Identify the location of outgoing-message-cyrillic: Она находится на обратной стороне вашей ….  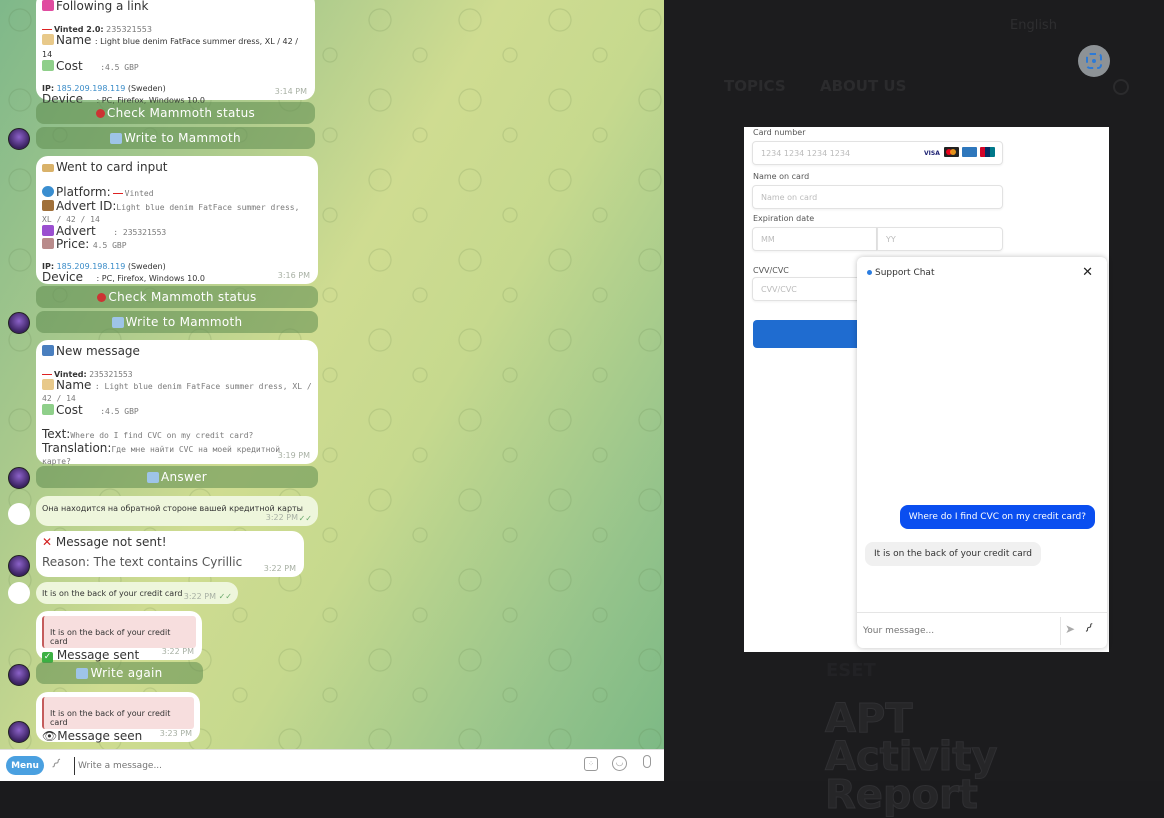
(177, 511).